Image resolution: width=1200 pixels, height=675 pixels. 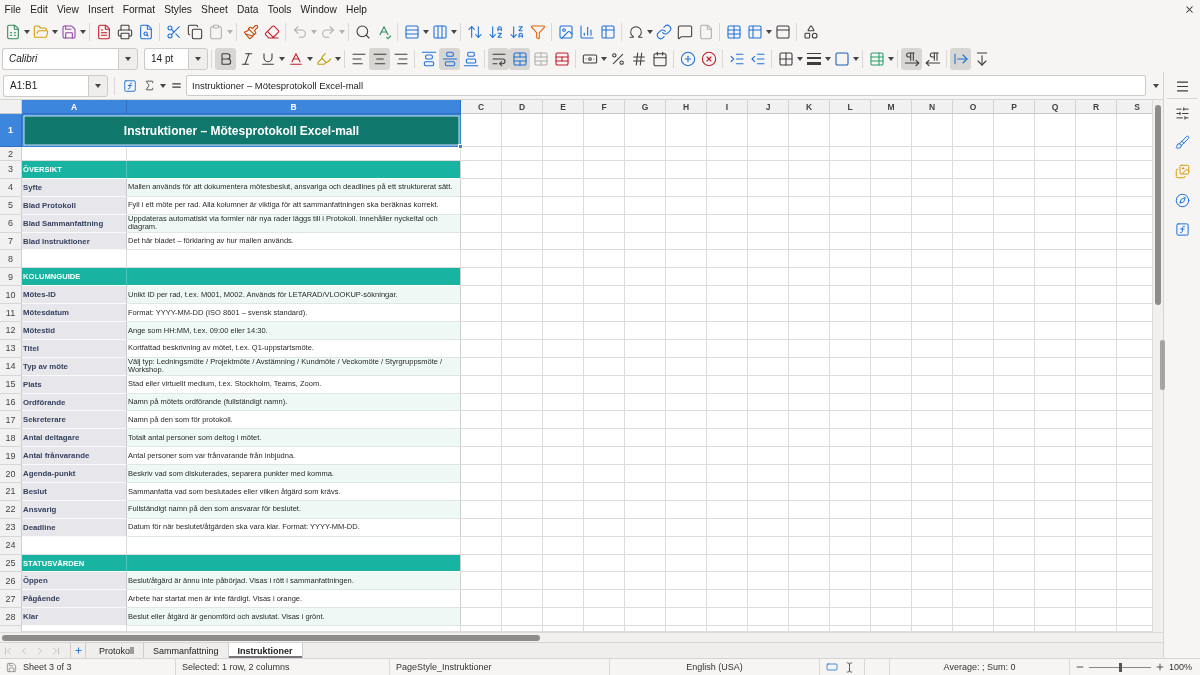 What do you see at coordinates (271, 31) in the screenshot?
I see `eraser-icon` at bounding box center [271, 31].